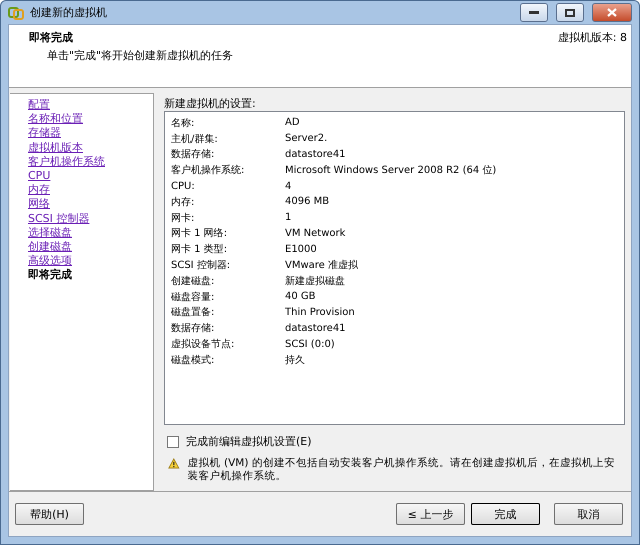 This screenshot has width=640, height=545. What do you see at coordinates (55, 147) in the screenshot?
I see `step-link: 虚拟机版本` at bounding box center [55, 147].